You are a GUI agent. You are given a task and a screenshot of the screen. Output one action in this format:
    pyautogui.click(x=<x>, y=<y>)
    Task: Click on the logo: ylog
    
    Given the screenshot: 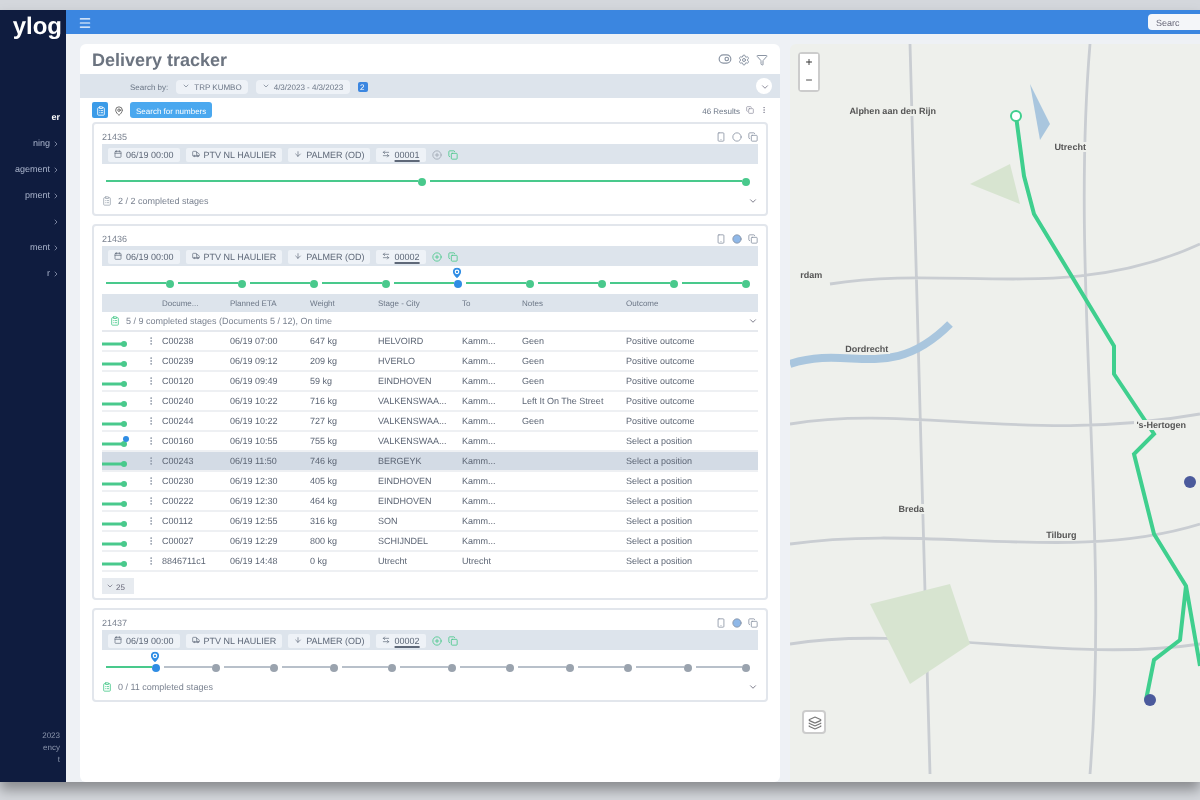 What is the action you would take?
    pyautogui.click(x=37, y=27)
    